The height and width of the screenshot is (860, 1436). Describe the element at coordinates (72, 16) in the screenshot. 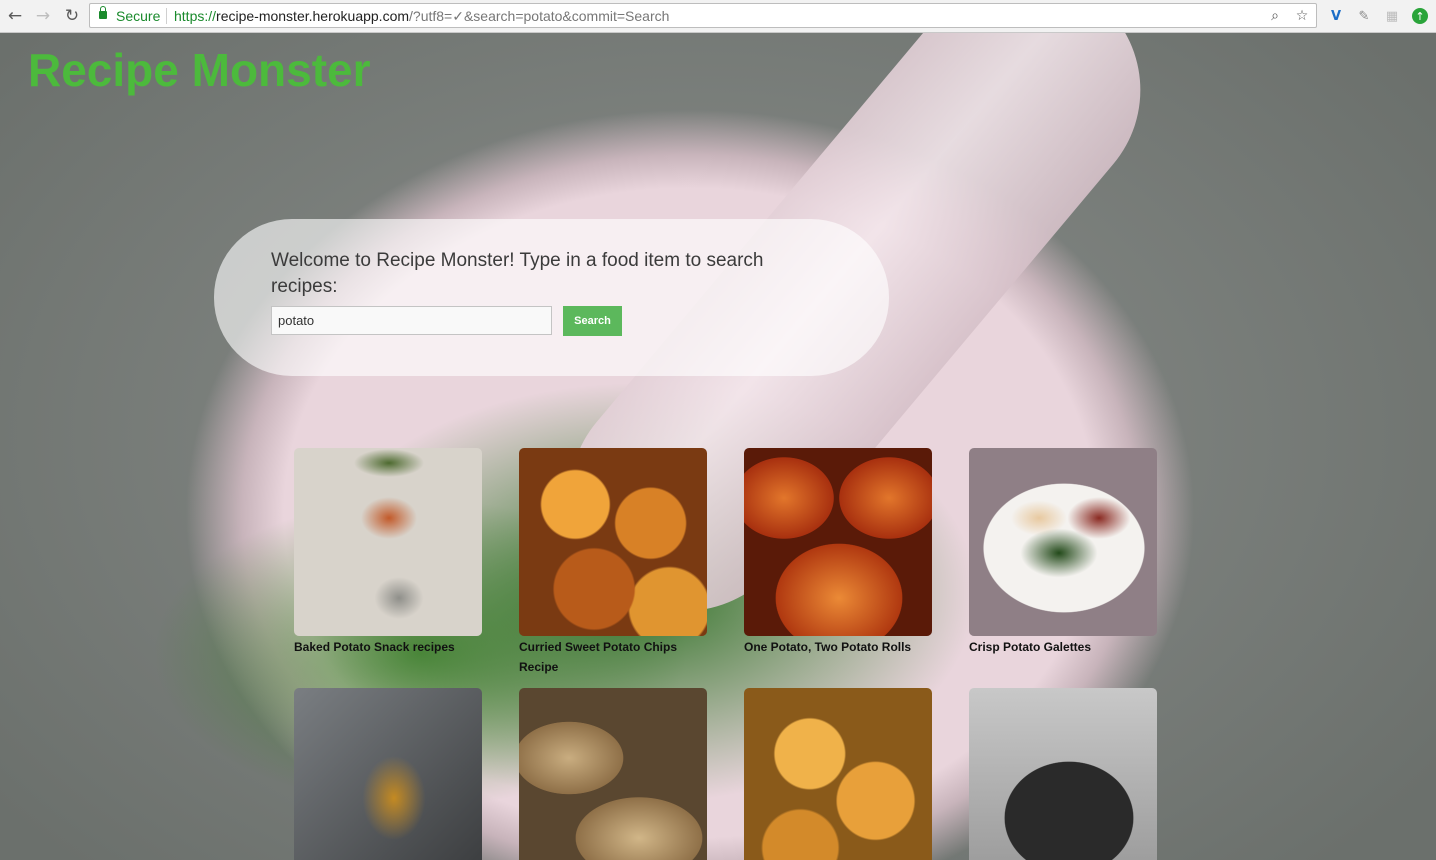

I see `reload-icon: ↻` at that location.